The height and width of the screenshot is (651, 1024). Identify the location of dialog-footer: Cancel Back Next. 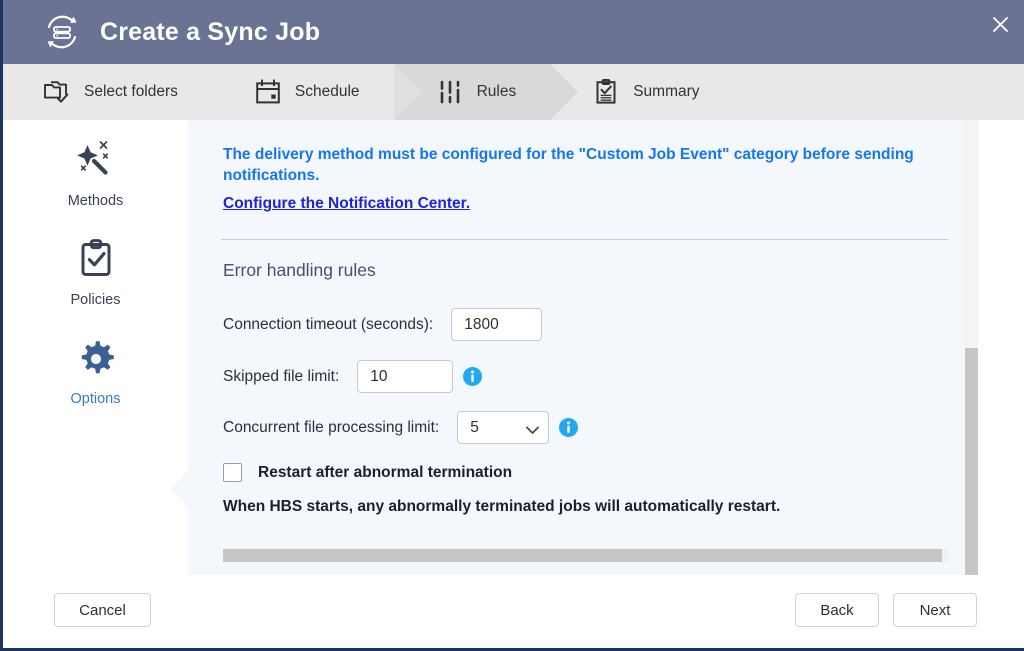
(513, 611).